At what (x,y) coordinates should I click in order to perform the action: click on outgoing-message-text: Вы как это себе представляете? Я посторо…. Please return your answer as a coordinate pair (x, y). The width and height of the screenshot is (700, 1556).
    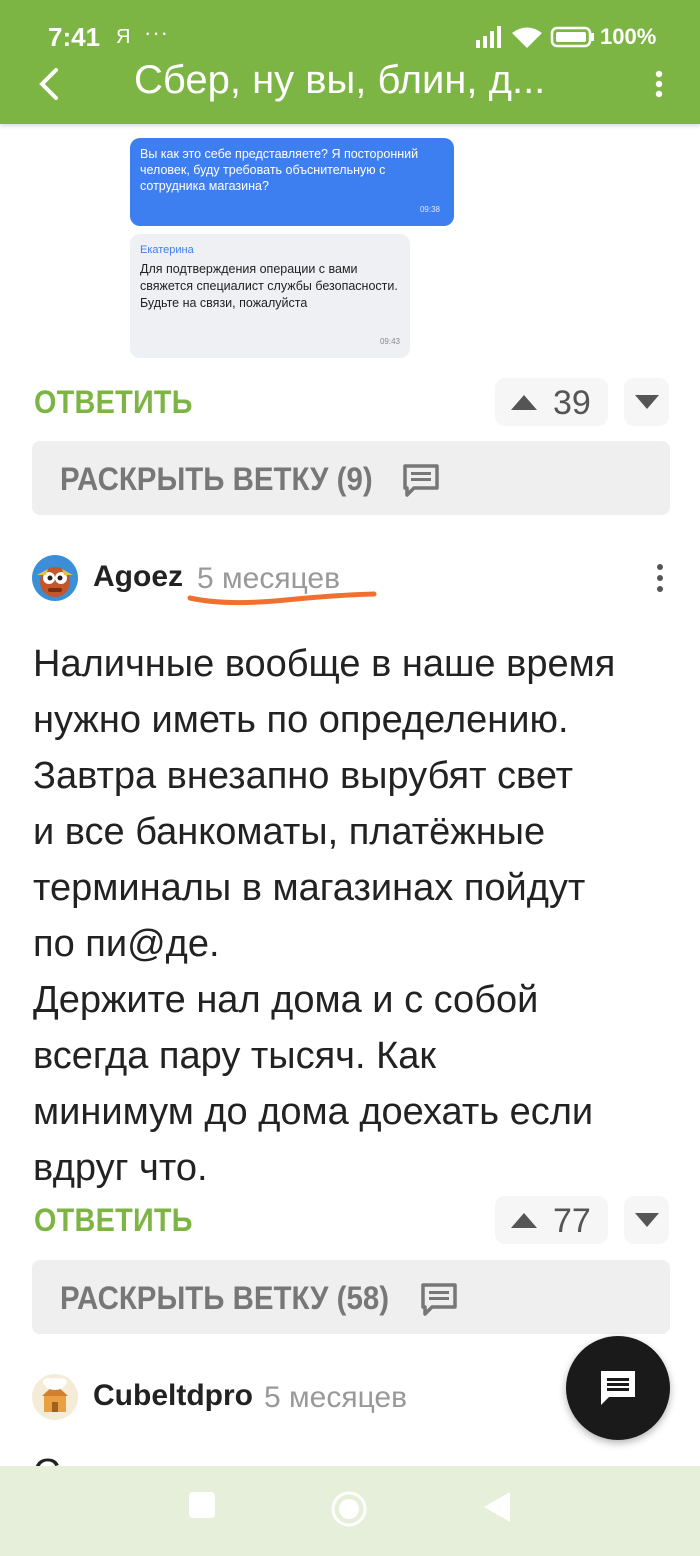
    Looking at the image, I should click on (279, 170).